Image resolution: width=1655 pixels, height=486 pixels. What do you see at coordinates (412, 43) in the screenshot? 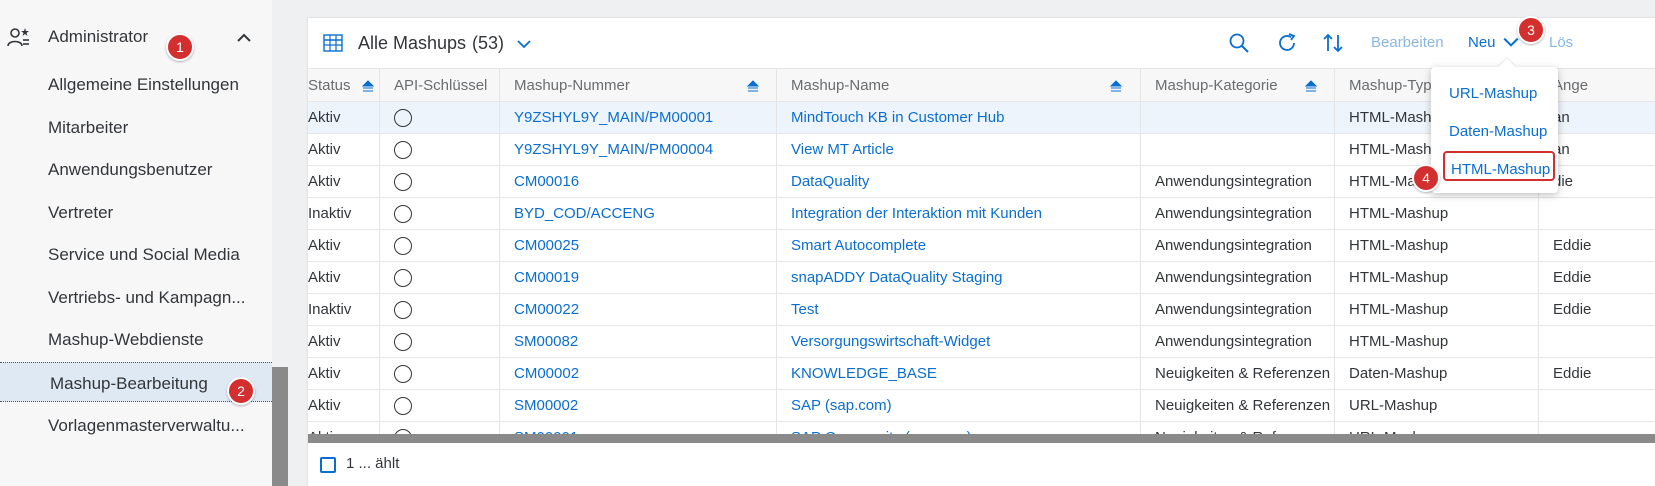
I see `view-title: Alle Mashups` at bounding box center [412, 43].